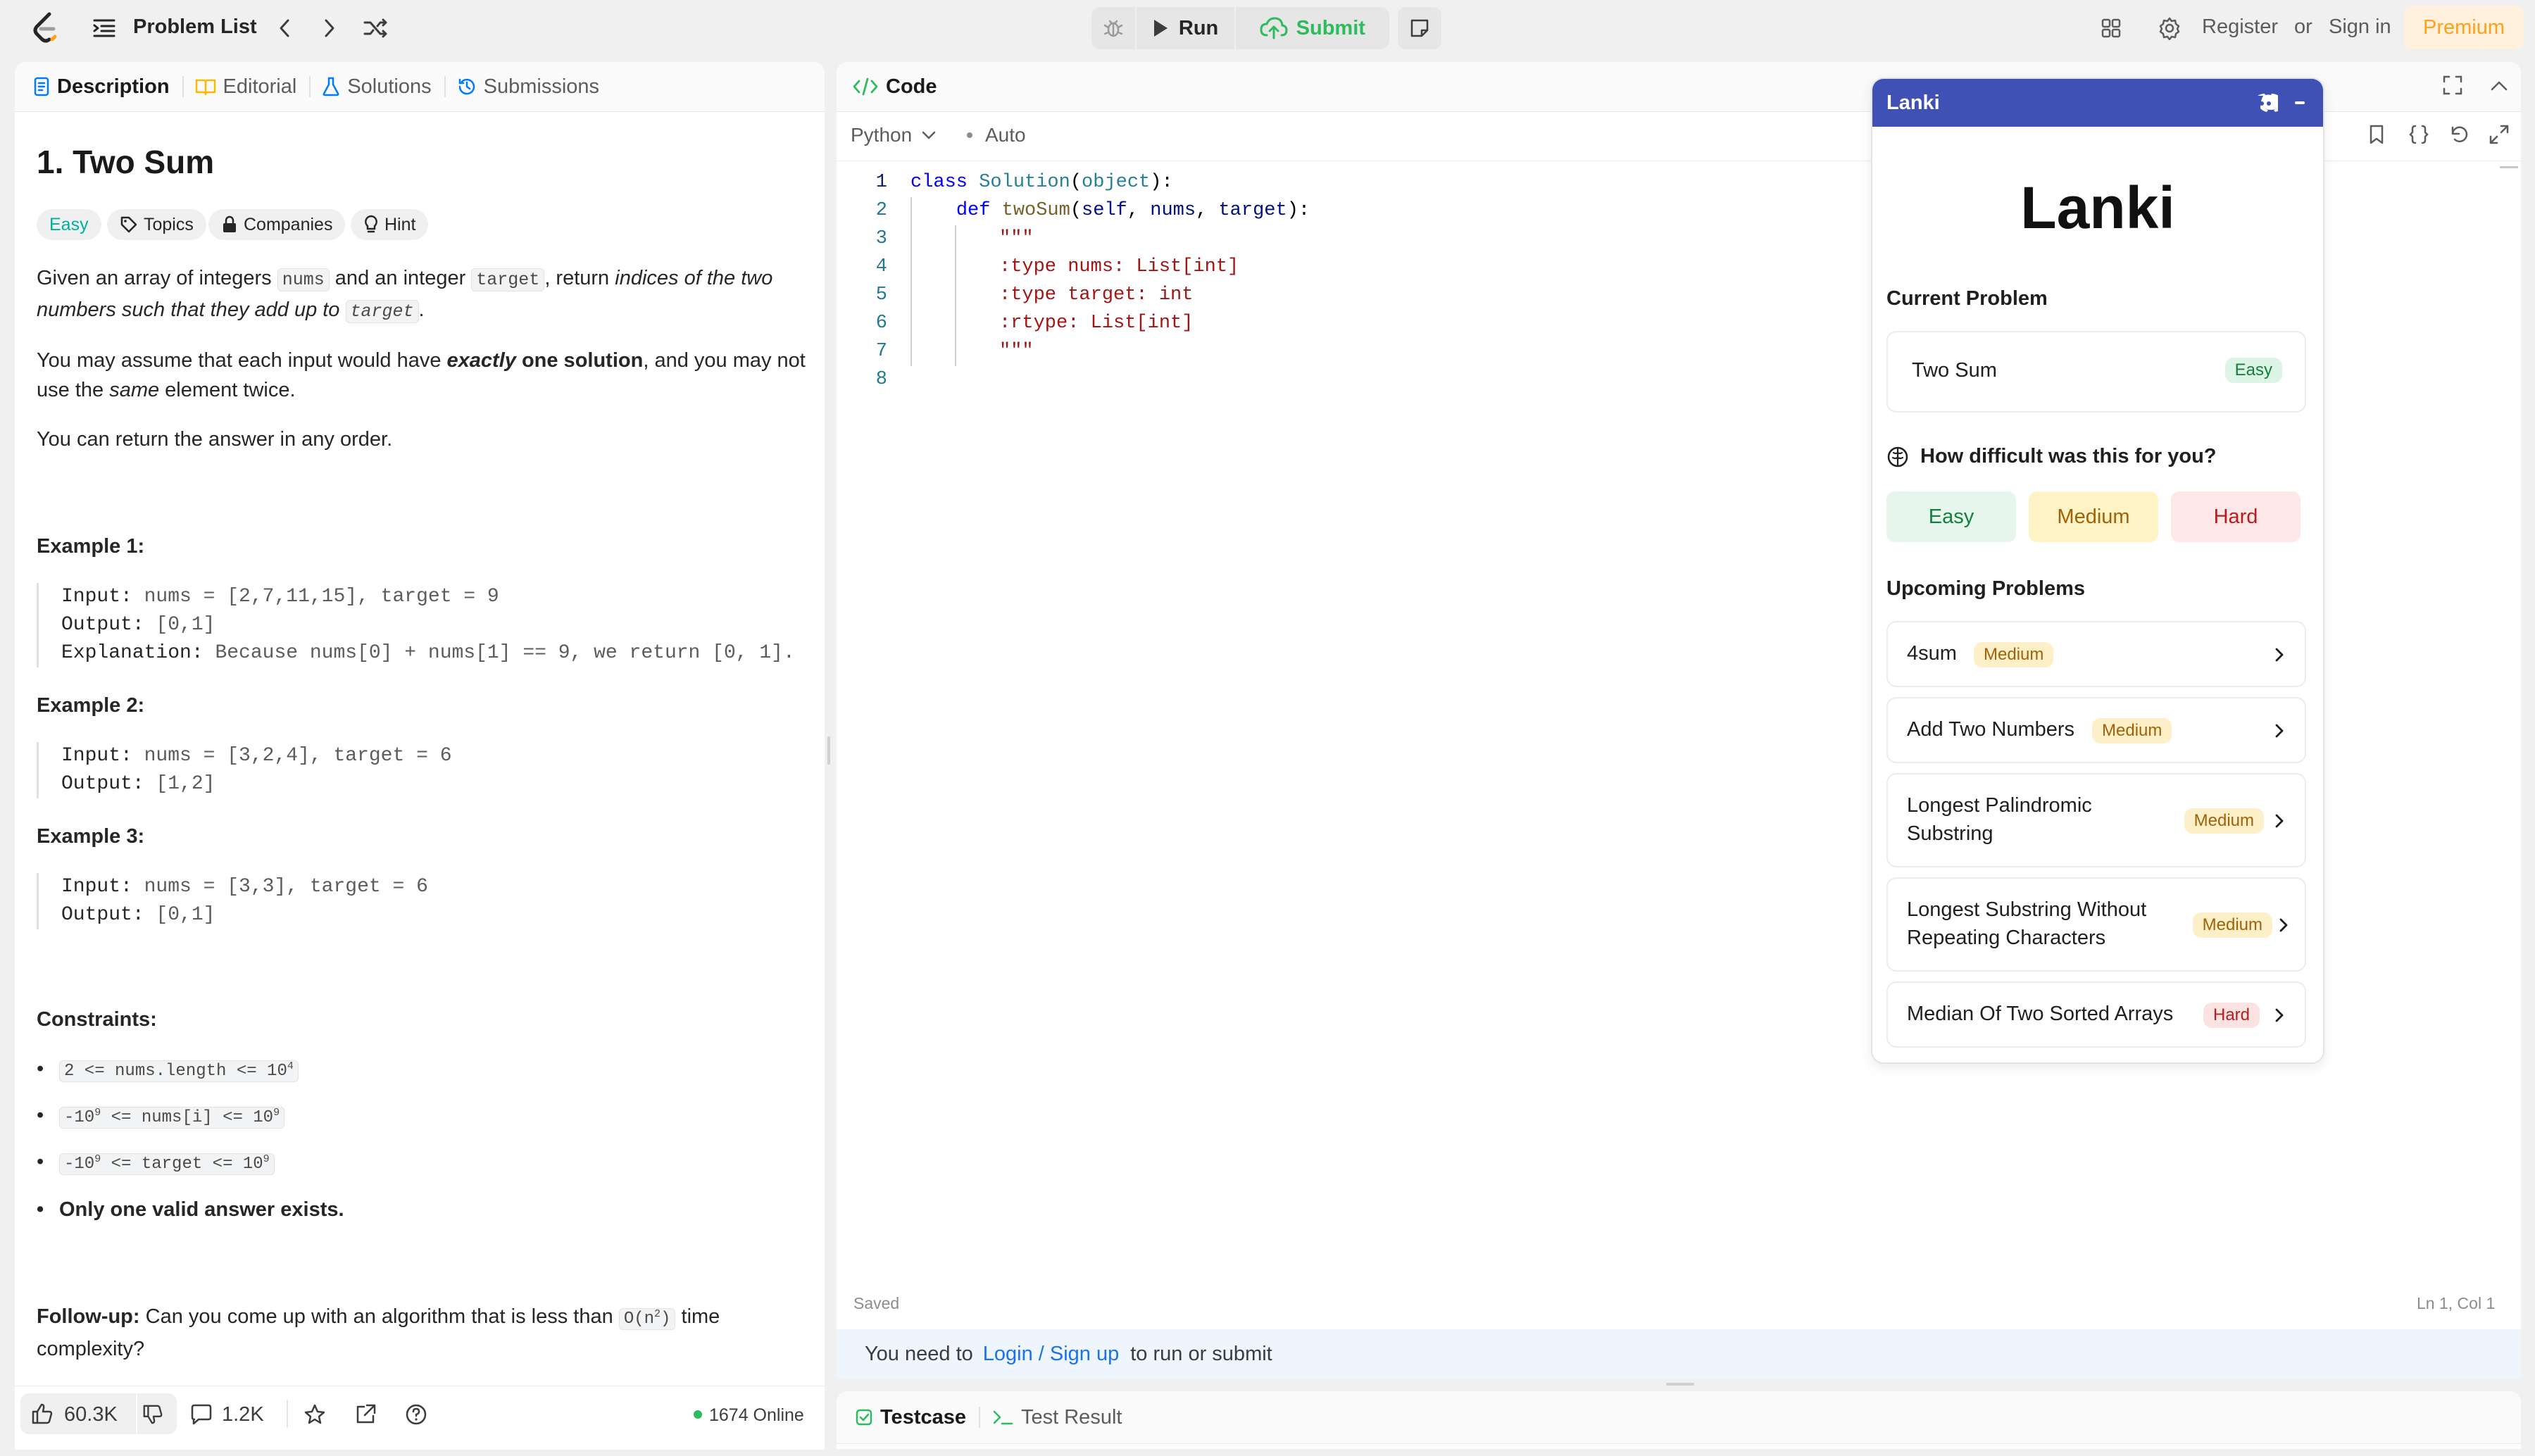 The image size is (2535, 1456). What do you see at coordinates (79, 1164) in the screenshot?
I see `constraint-text: -10` at bounding box center [79, 1164].